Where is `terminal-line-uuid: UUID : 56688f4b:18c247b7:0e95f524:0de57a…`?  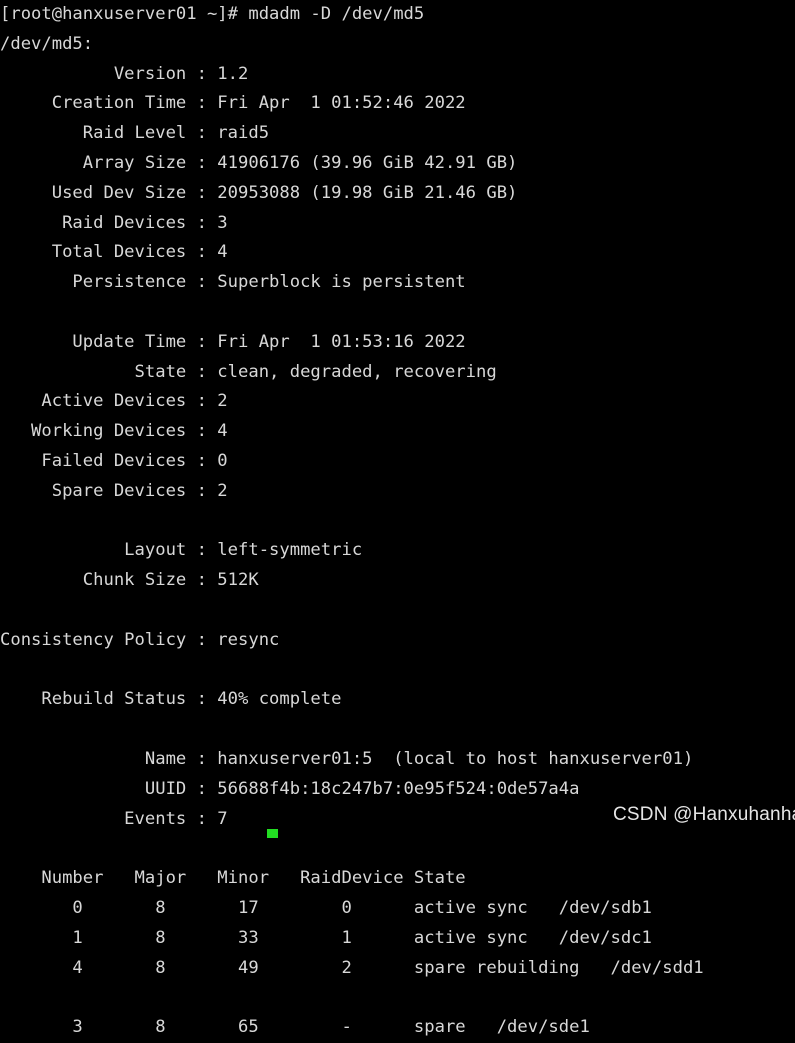 terminal-line-uuid: UUID : 56688f4b:18c247b7:0e95f524:0de57a… is located at coordinates (290, 788).